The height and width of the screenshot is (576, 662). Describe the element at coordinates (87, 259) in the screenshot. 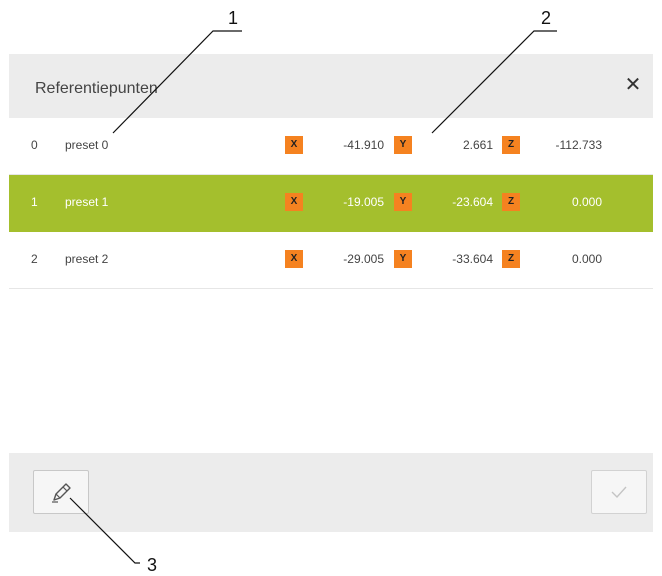

I see `preset-name: preset 2` at that location.